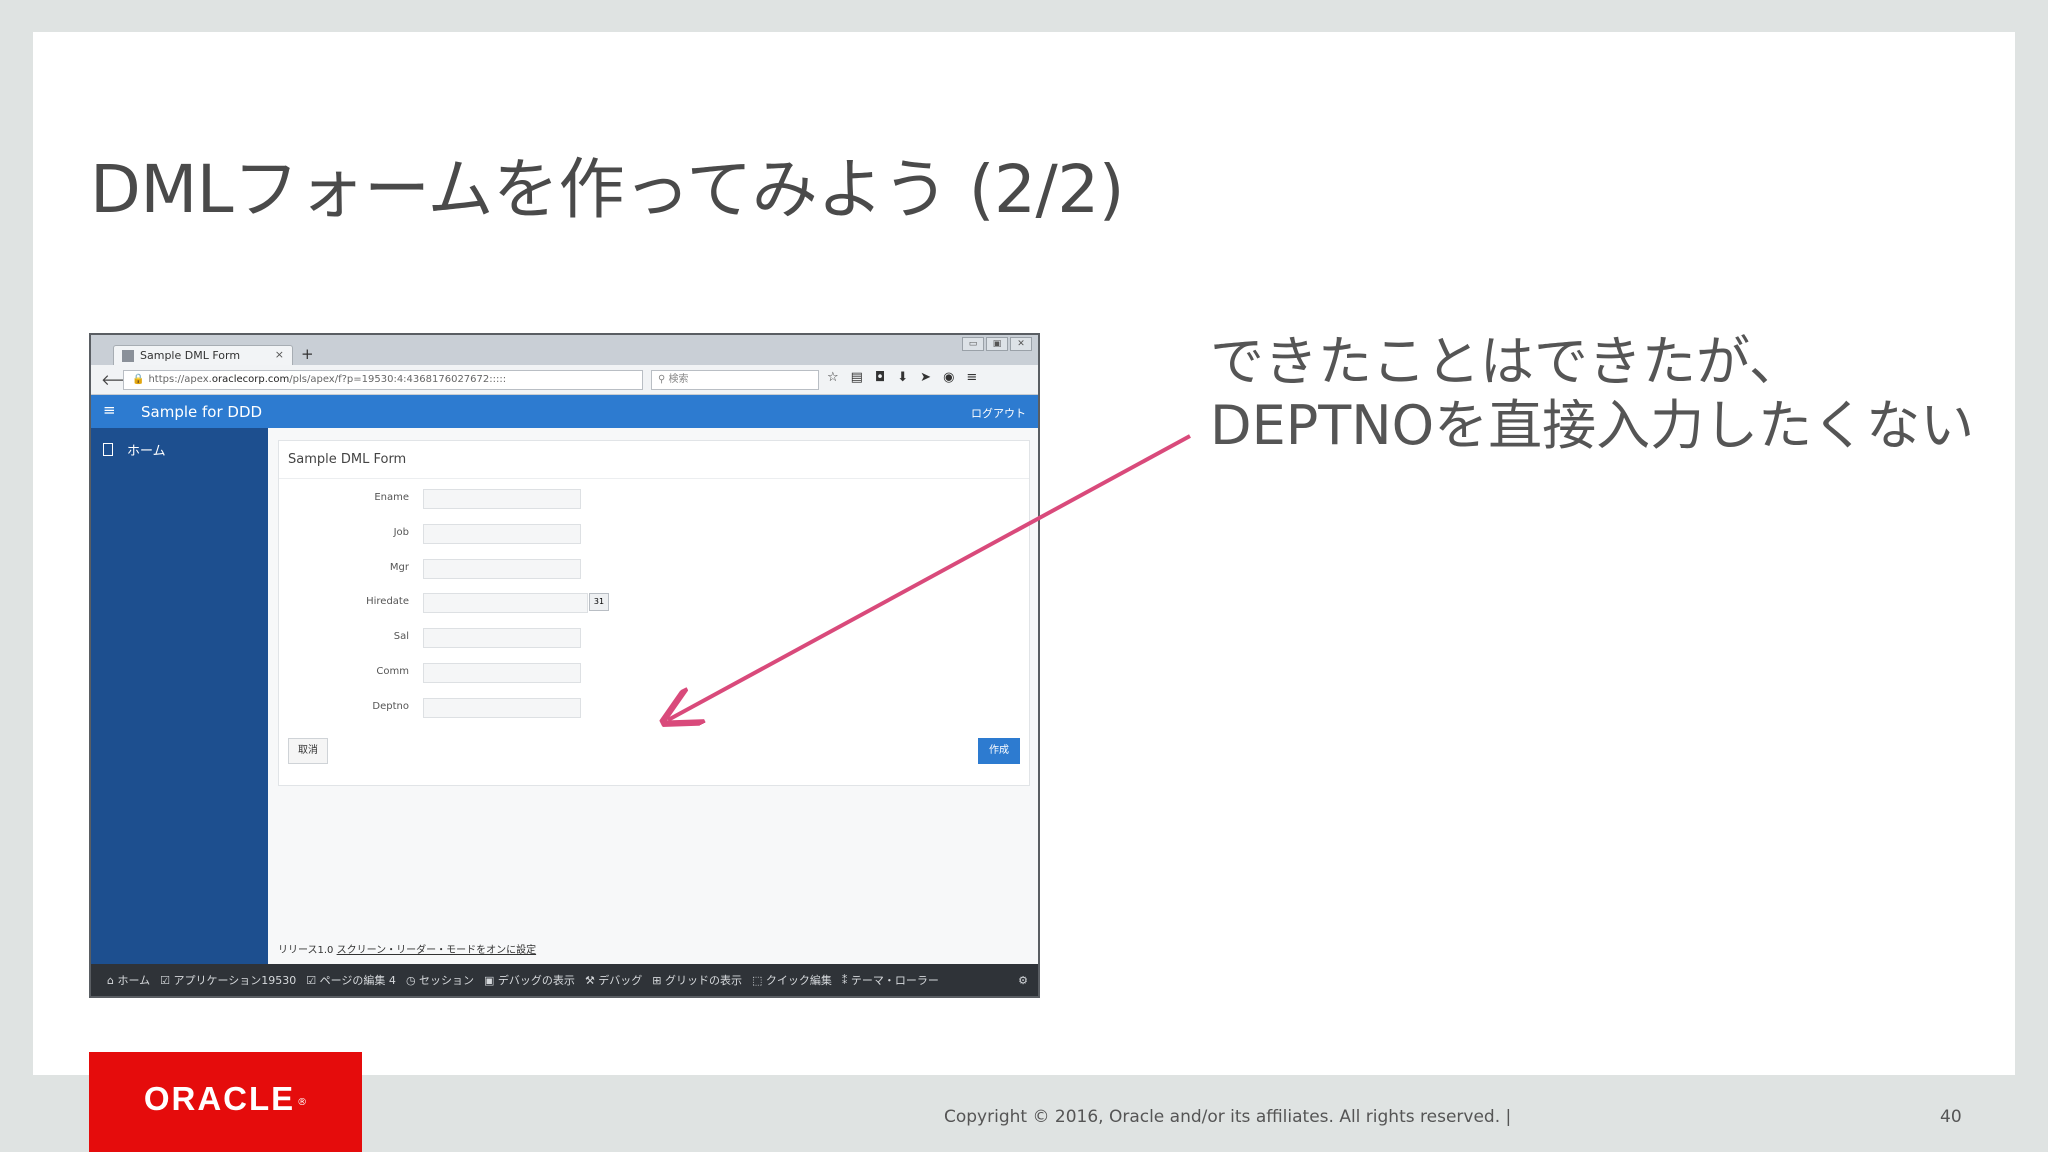 This screenshot has width=2048, height=1152. What do you see at coordinates (502, 673) in the screenshot?
I see `comm-input` at bounding box center [502, 673].